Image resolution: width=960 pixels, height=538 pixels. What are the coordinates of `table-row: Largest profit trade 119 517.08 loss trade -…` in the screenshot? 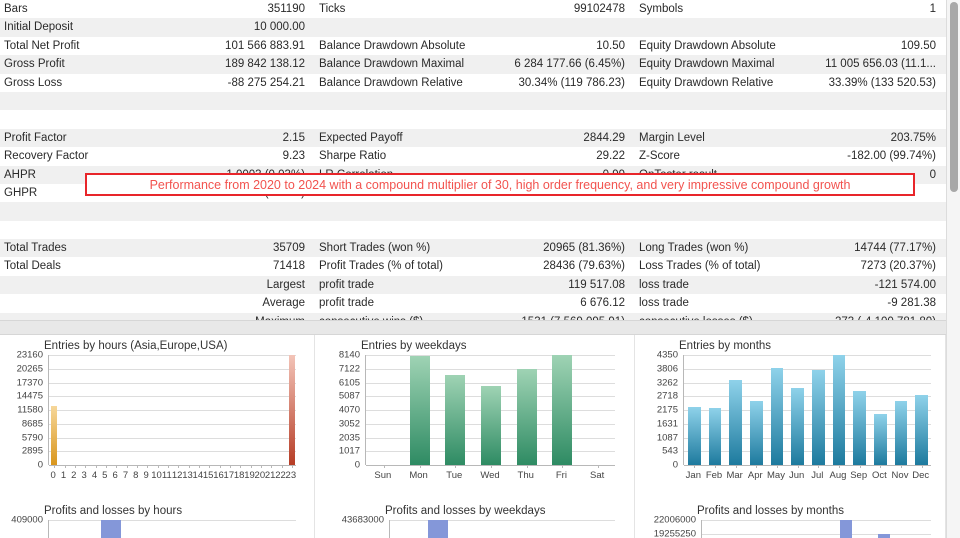 It's located at (473, 285).